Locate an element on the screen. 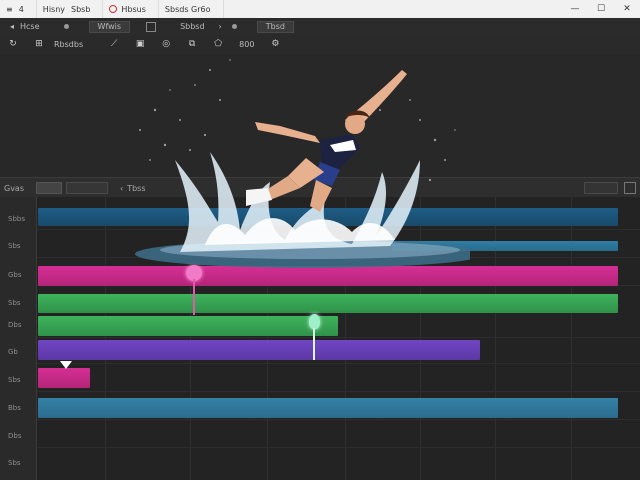 The height and width of the screenshot is (480, 640). menubar-hcse: ◂ Hcse is located at coordinates (25, 26).